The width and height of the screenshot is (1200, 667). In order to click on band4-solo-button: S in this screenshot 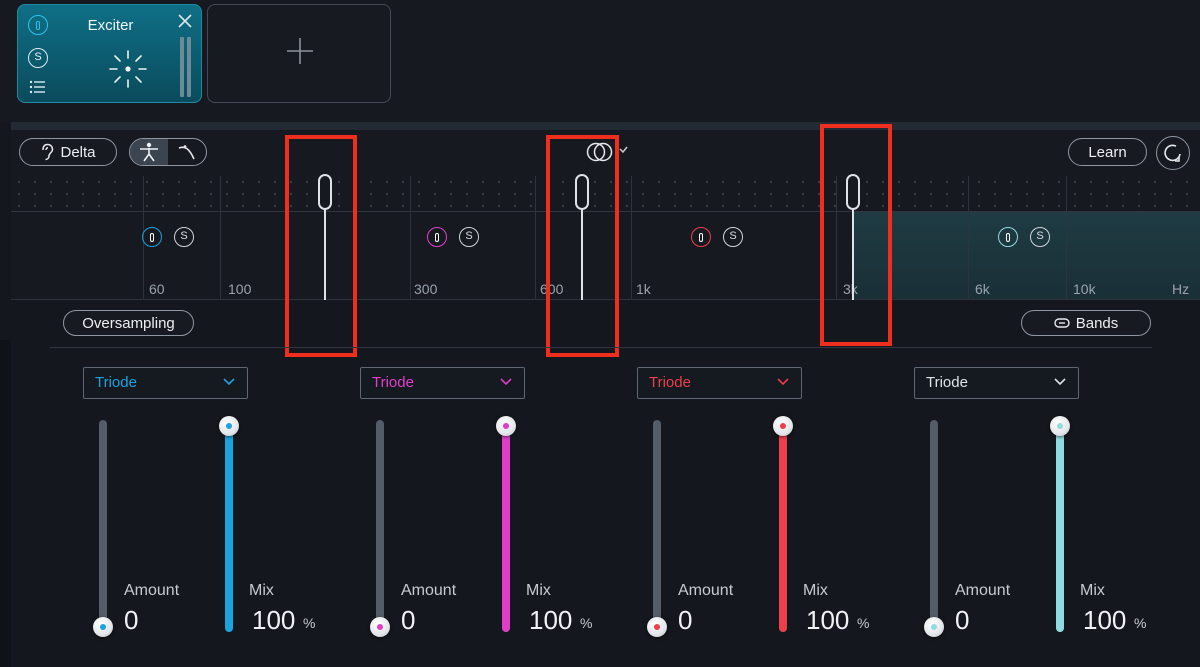, I will do `click(1040, 237)`.